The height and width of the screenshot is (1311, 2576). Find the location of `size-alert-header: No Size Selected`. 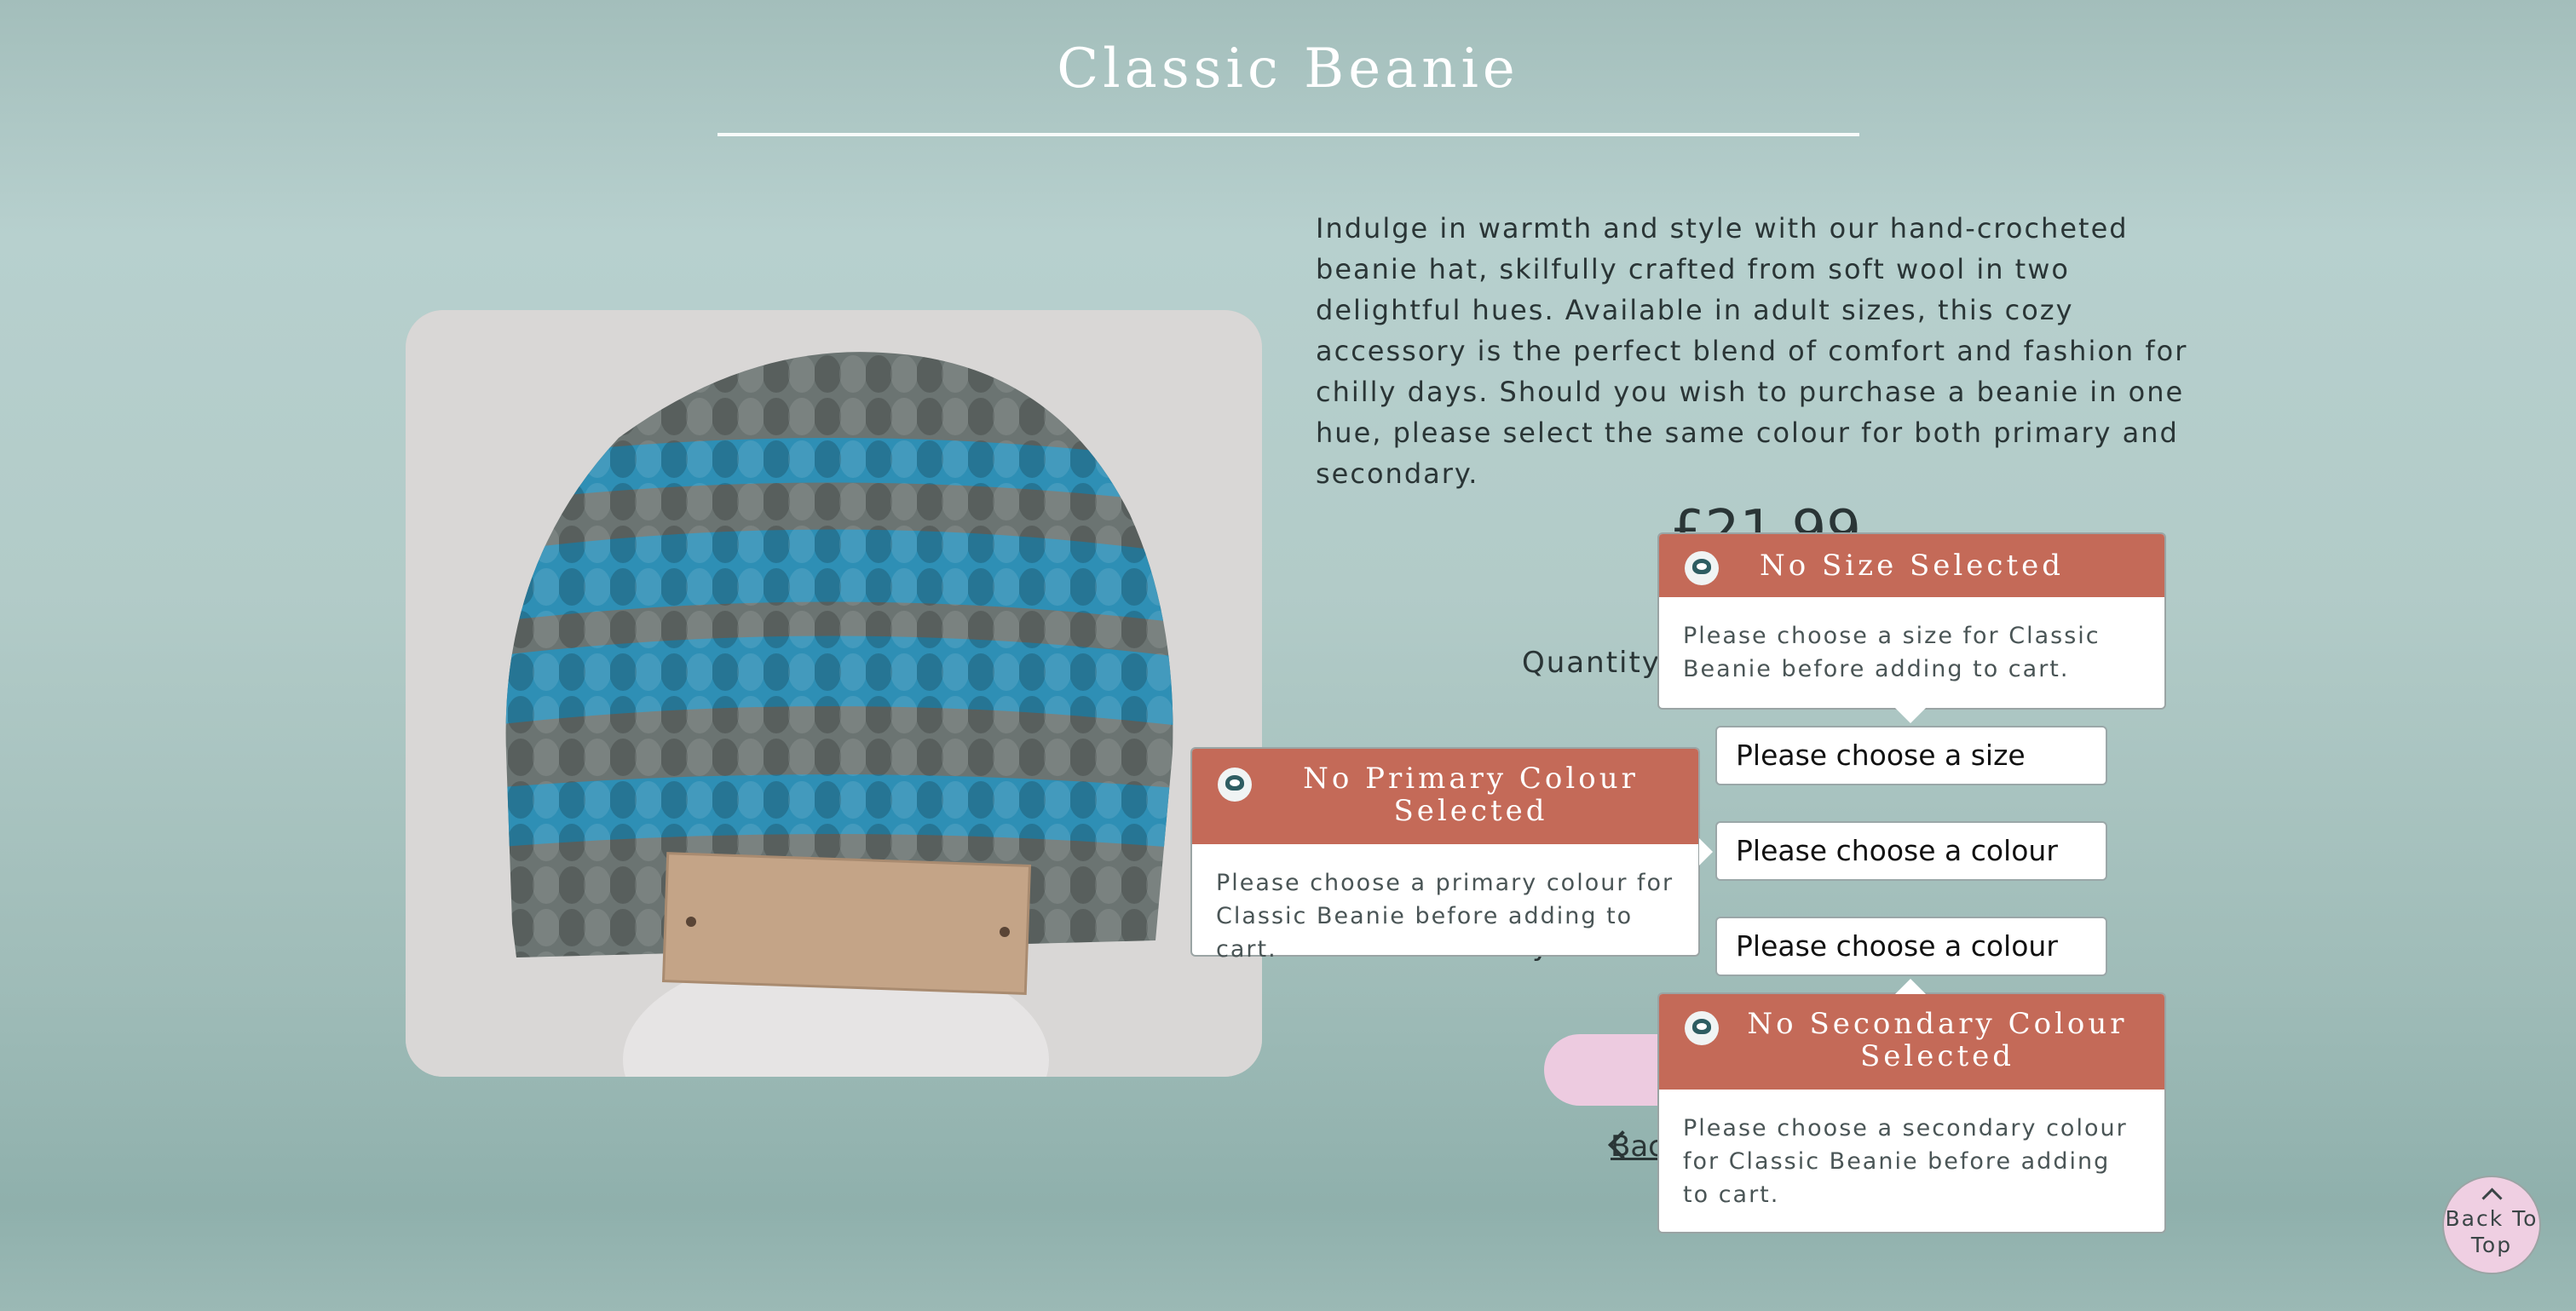

size-alert-header: No Size Selected is located at coordinates (1911, 566).